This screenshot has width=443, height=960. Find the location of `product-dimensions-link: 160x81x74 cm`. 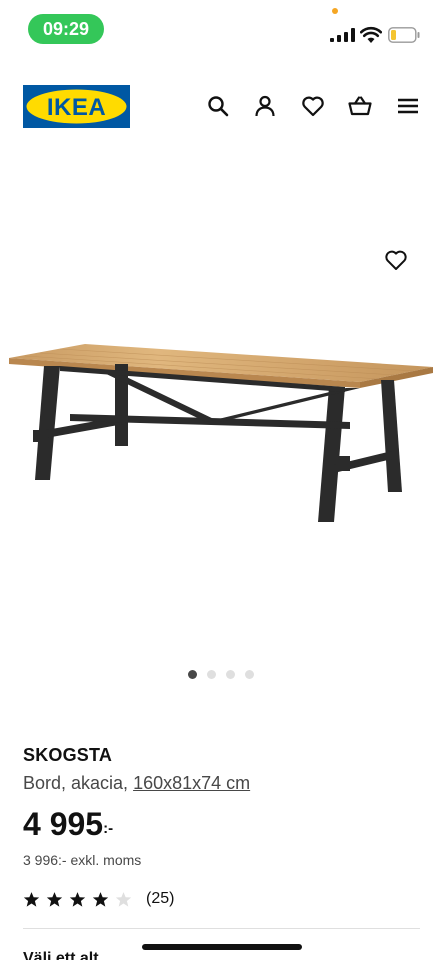

product-dimensions-link: 160x81x74 cm is located at coordinates (191, 783).